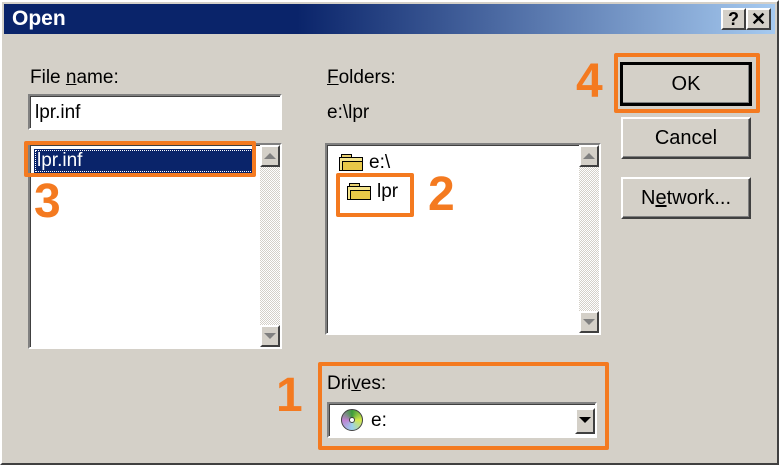 The width and height of the screenshot is (779, 465). I want to click on step-1-marker: 1, so click(289, 395).